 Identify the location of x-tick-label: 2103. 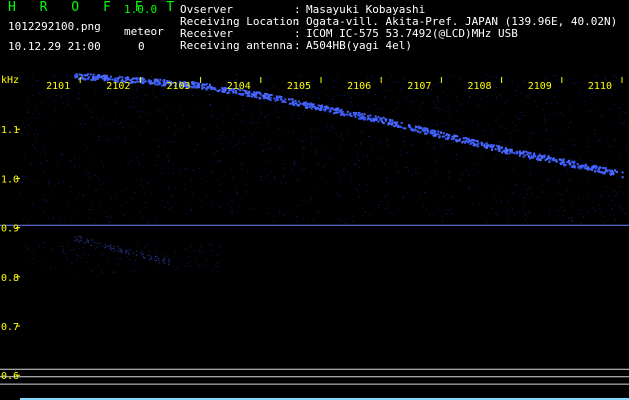
(179, 86).